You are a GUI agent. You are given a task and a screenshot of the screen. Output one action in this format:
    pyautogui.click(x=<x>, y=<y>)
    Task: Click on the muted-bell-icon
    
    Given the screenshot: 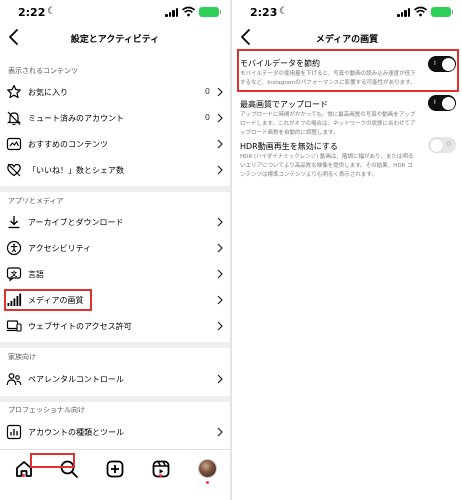 What is the action you would take?
    pyautogui.click(x=14, y=118)
    